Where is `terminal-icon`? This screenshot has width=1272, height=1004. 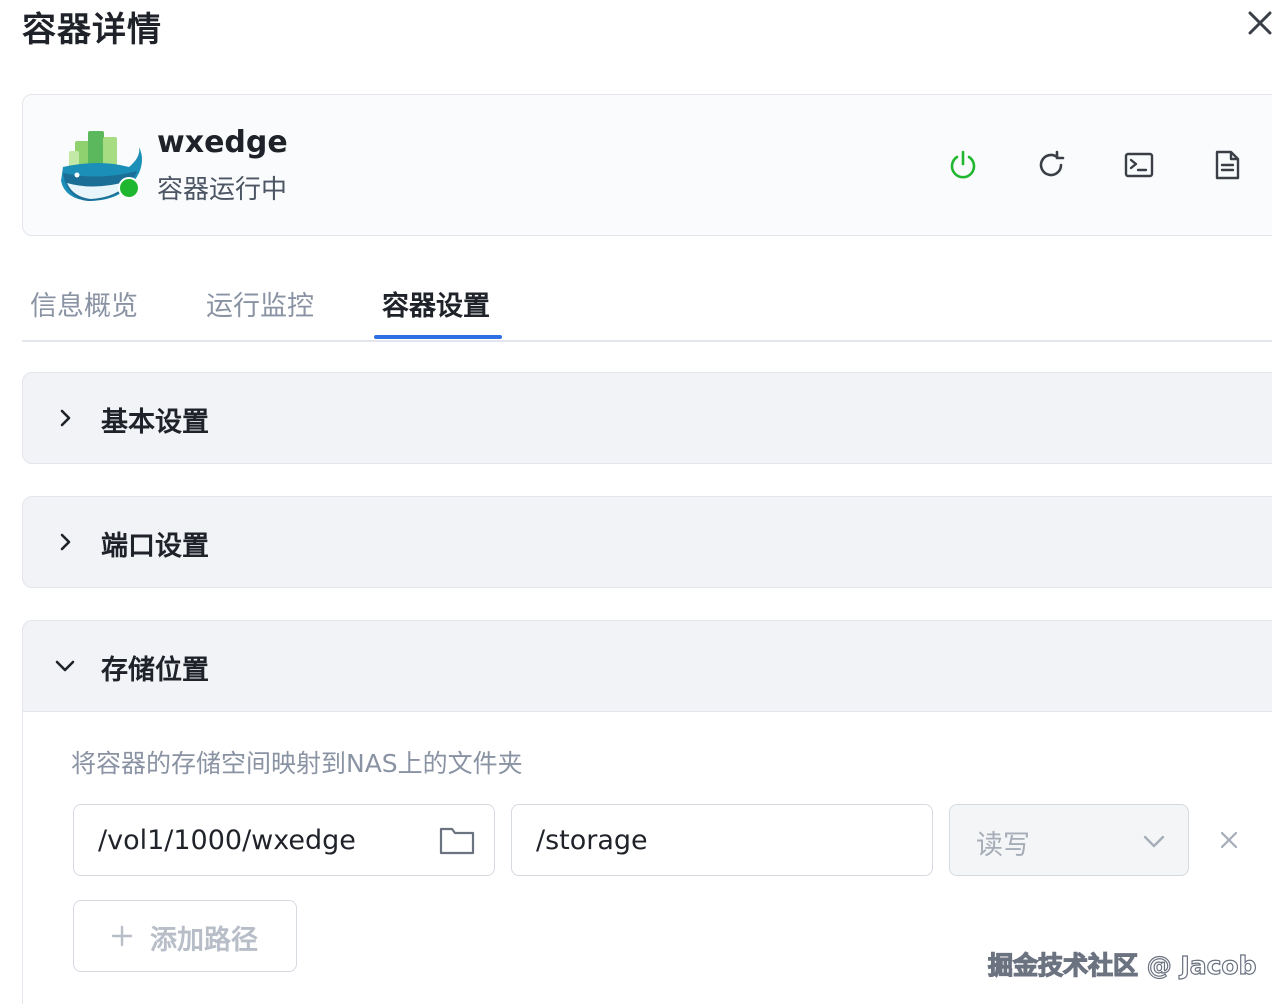
terminal-icon is located at coordinates (1139, 165).